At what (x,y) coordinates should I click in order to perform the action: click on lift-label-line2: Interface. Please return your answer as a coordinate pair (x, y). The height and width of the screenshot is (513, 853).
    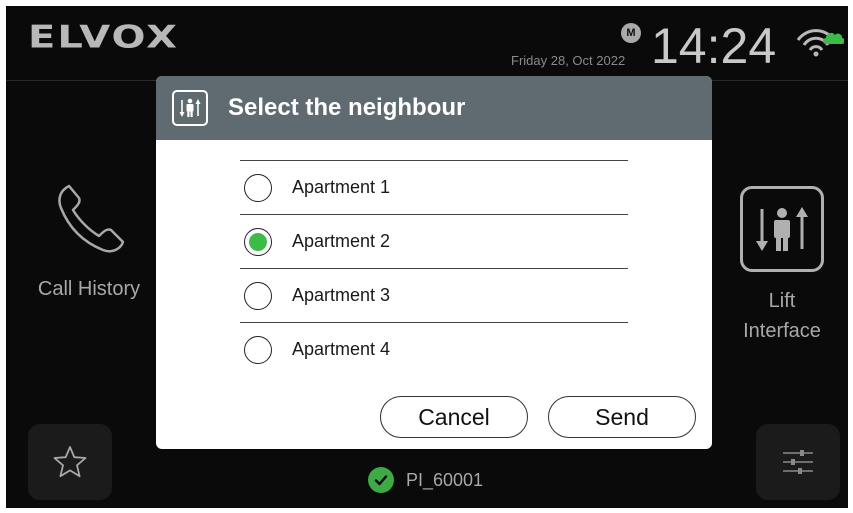
    Looking at the image, I should click on (782, 331).